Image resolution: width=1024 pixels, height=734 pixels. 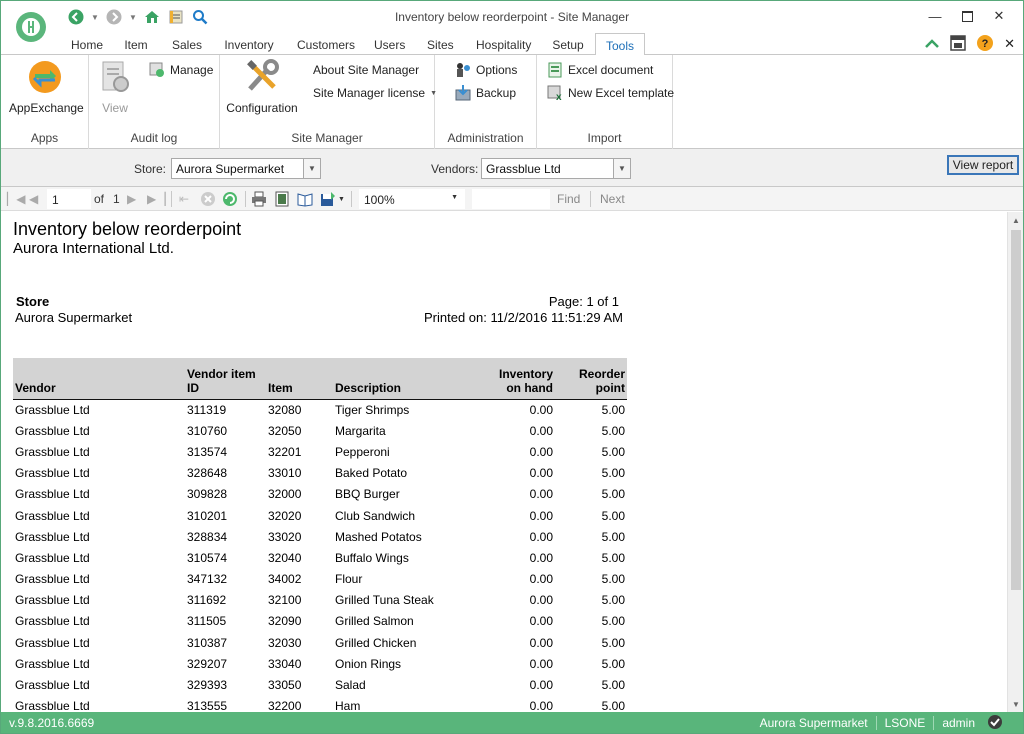 I want to click on options-button: Options, so click(x=486, y=70).